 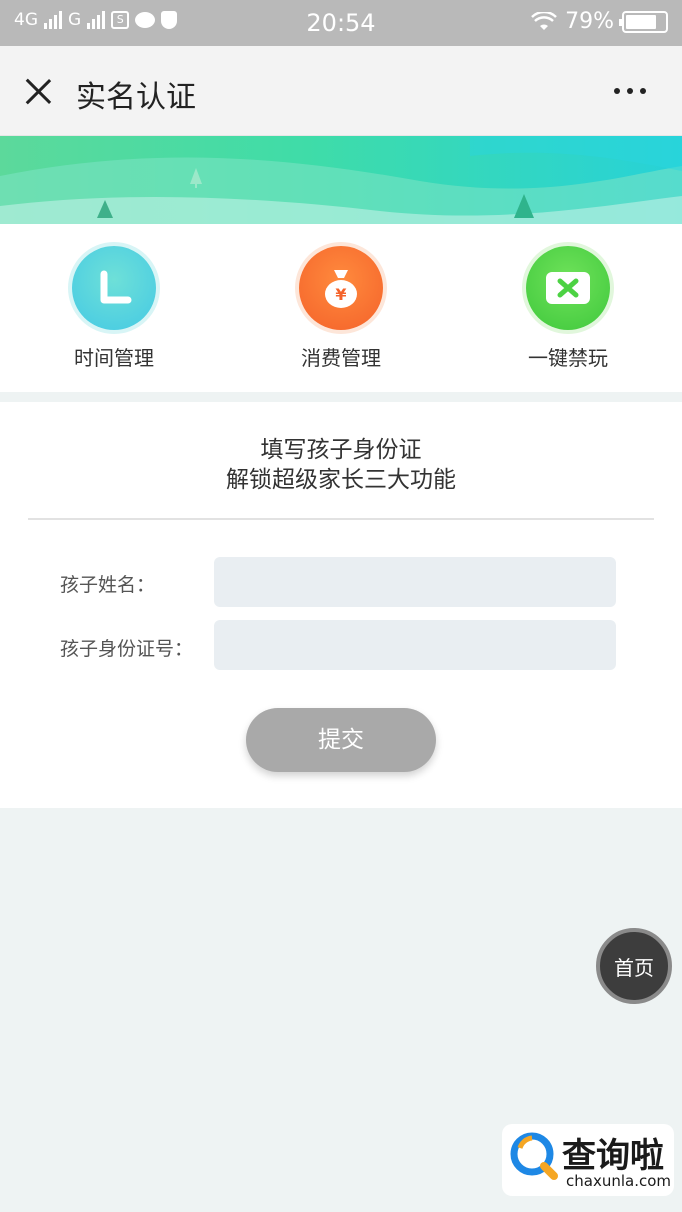 I want to click on feature-one-click-ban: 一键禁玩, so click(x=568, y=308).